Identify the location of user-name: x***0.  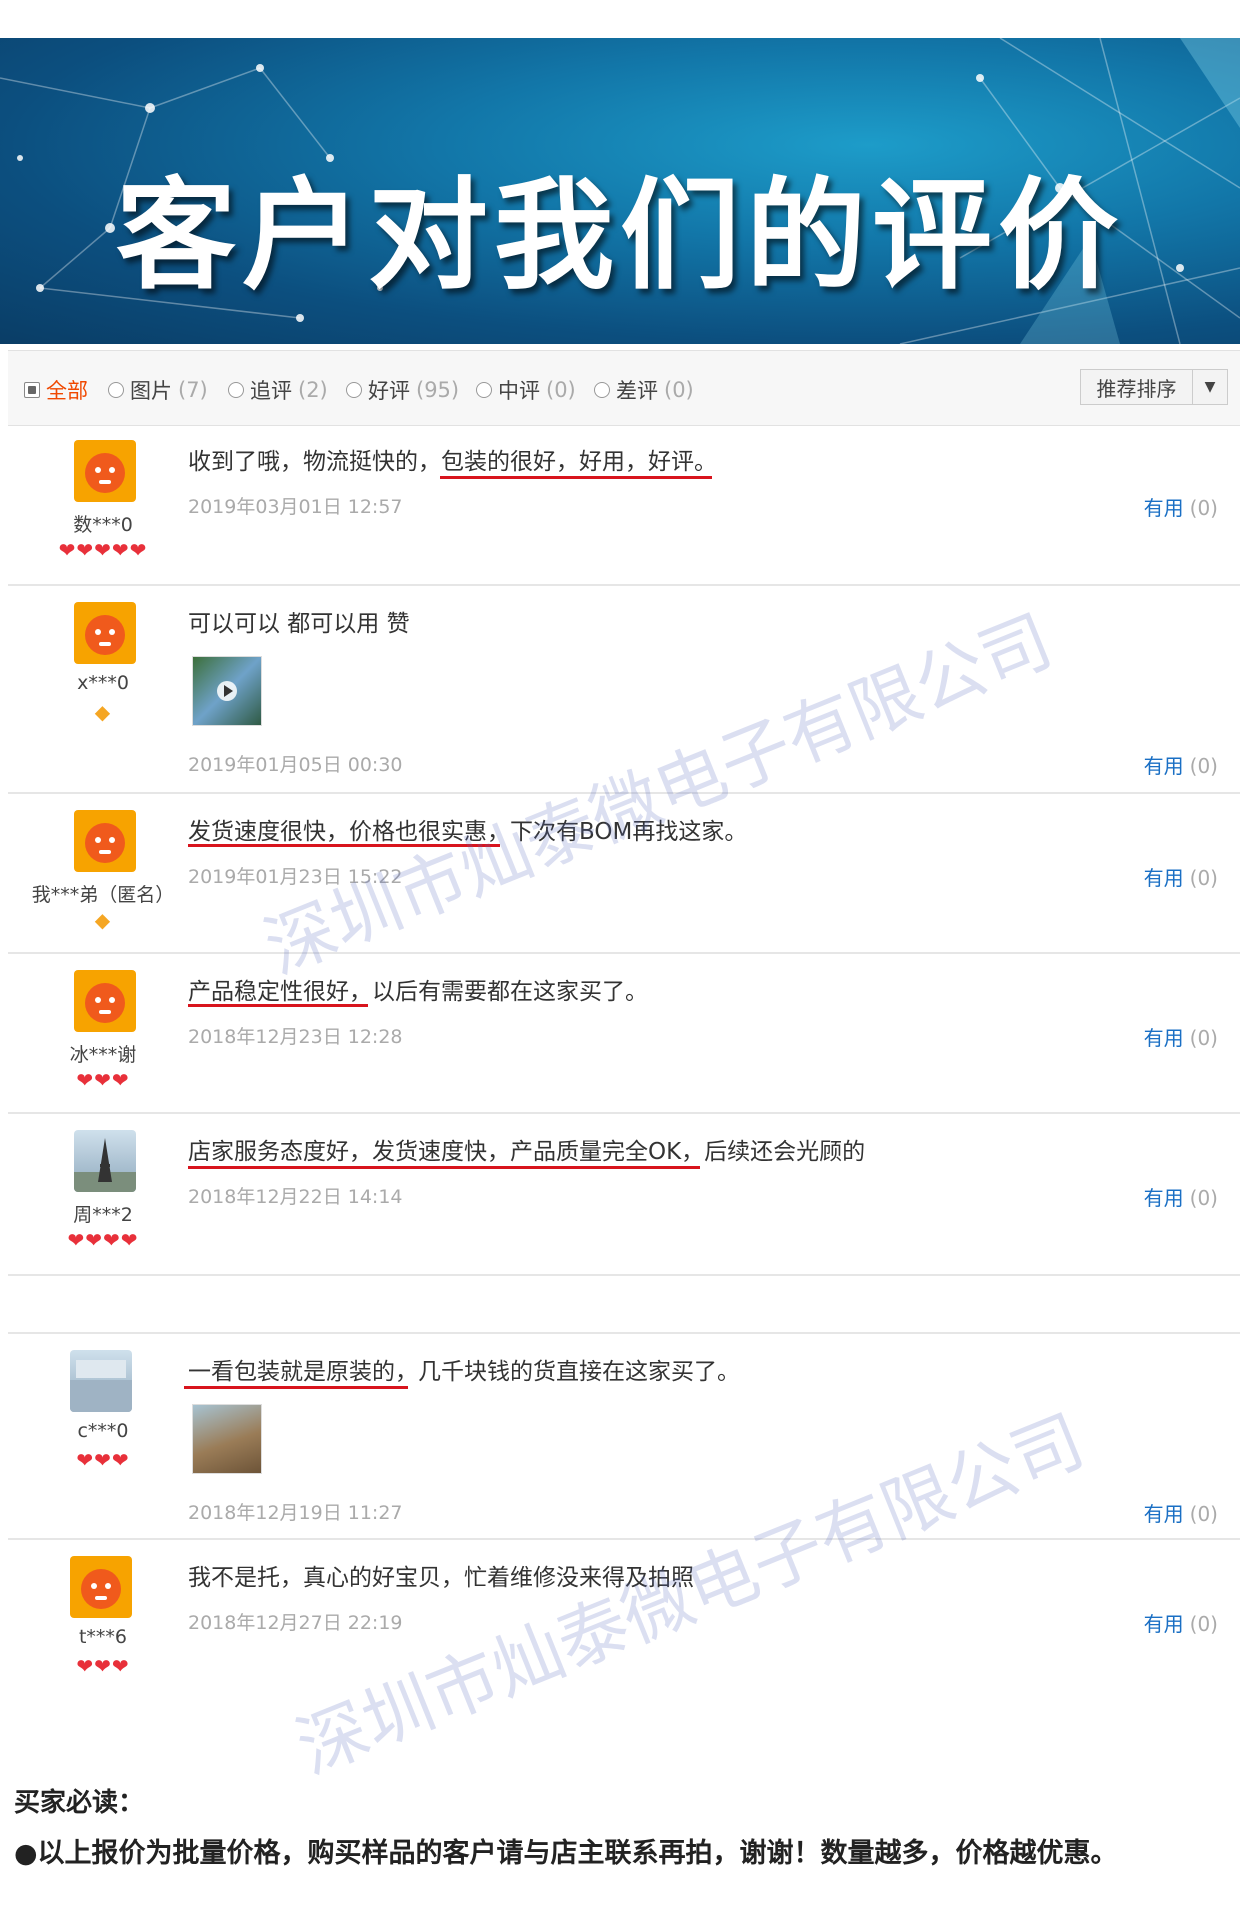
(103, 683).